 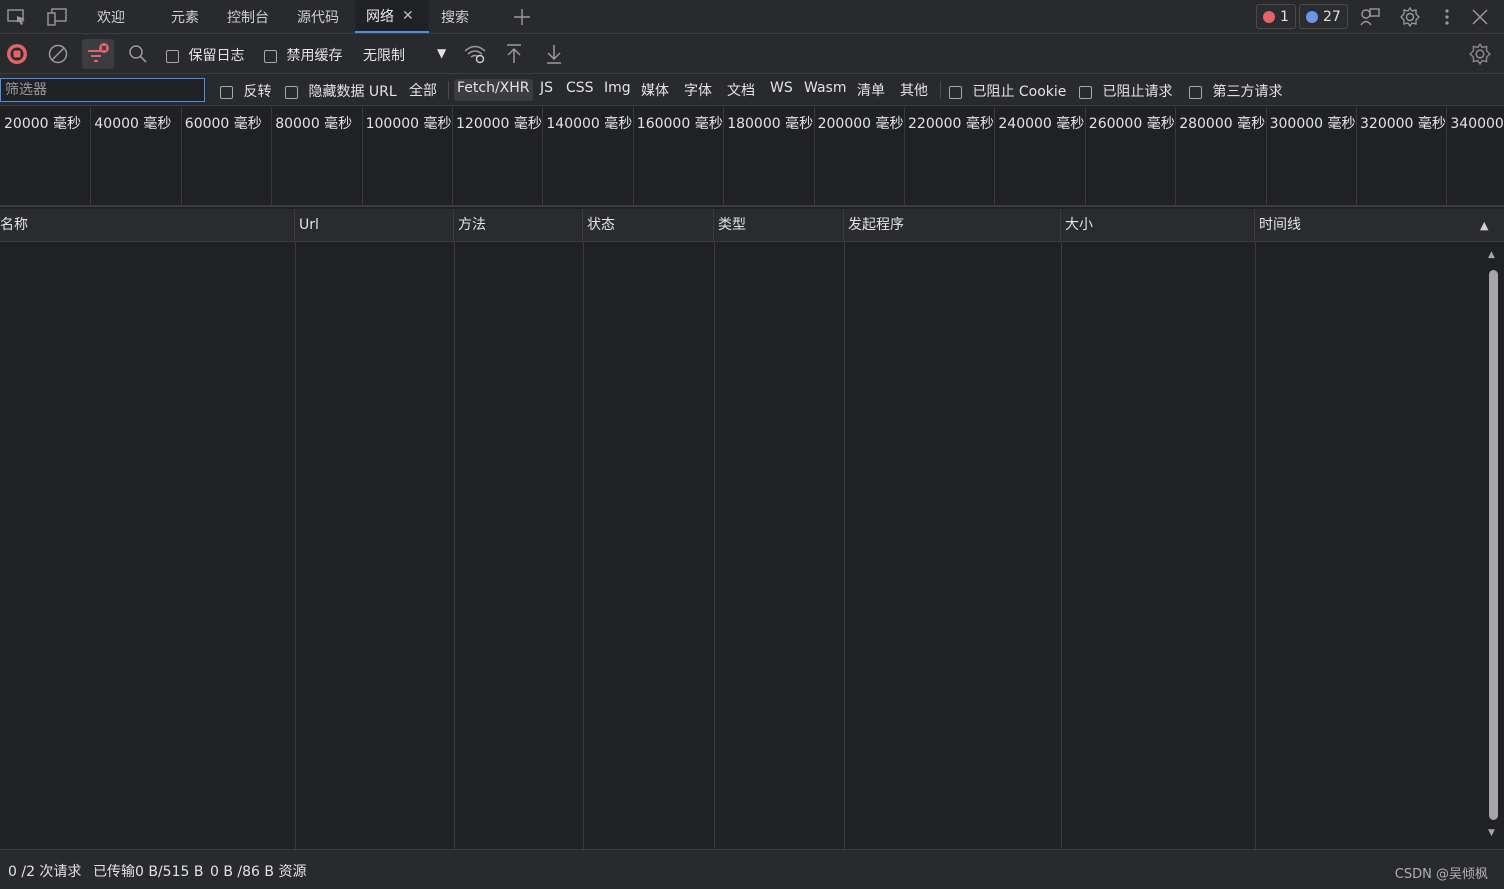 I want to click on blocked-requests-option: 已阻止请求, so click(x=1125, y=91).